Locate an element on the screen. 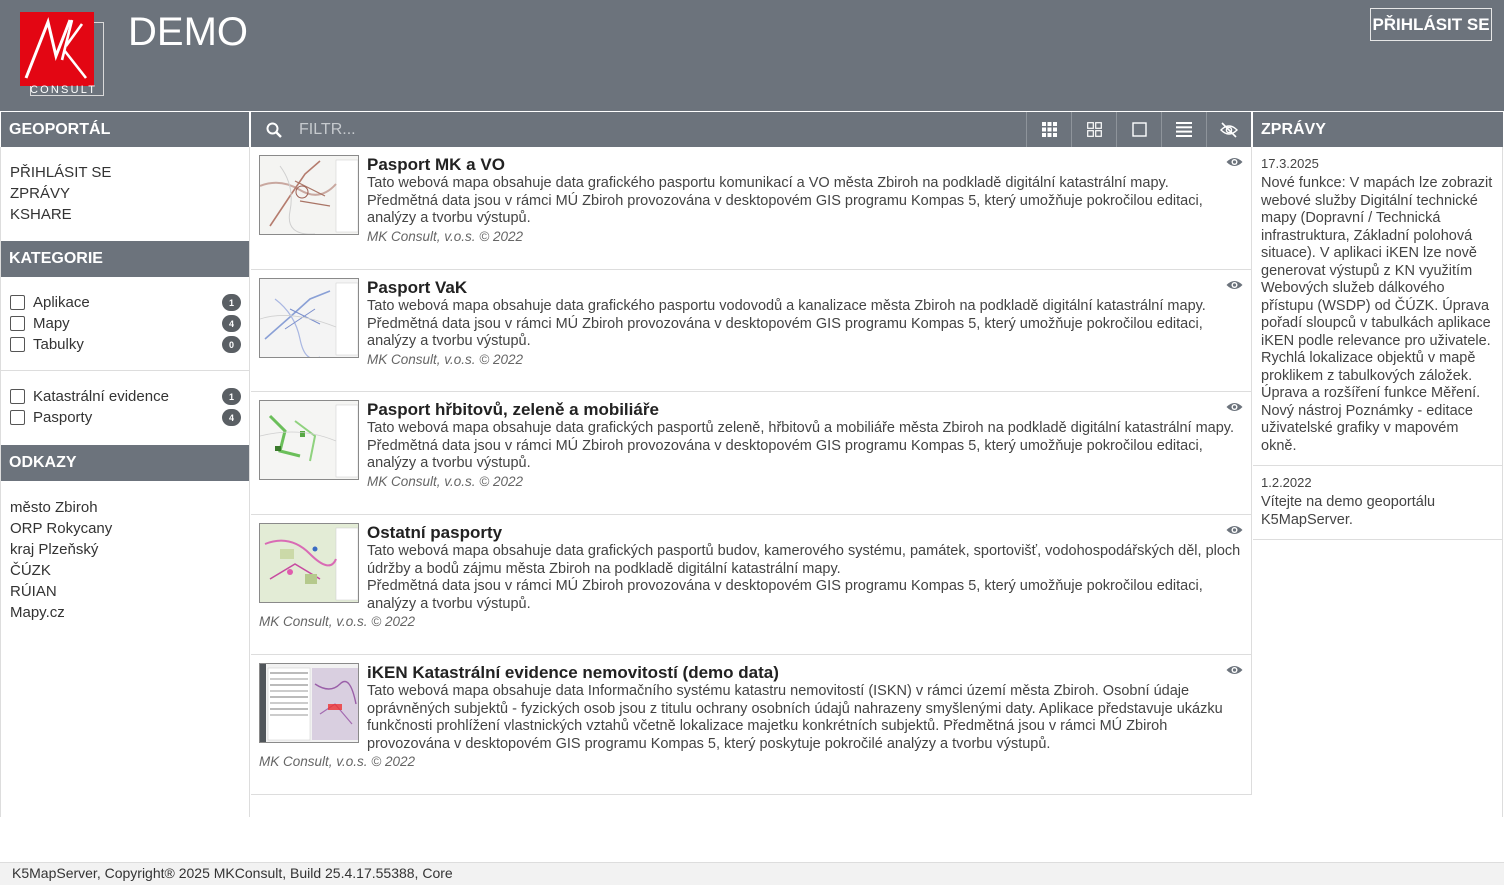 This screenshot has width=1504, height=885. category-label: Mapy is located at coordinates (51, 323).